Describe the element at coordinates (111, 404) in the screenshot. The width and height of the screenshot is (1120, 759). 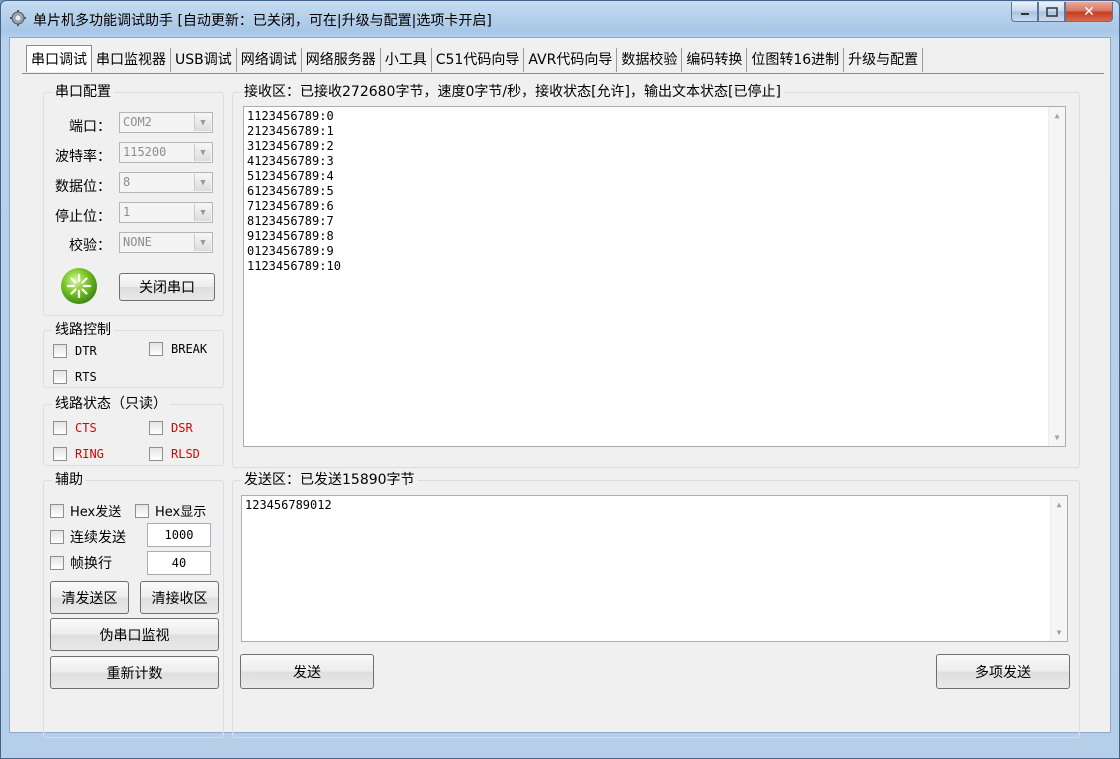
I see `line-status-legend: 线路状态（只读）` at that location.